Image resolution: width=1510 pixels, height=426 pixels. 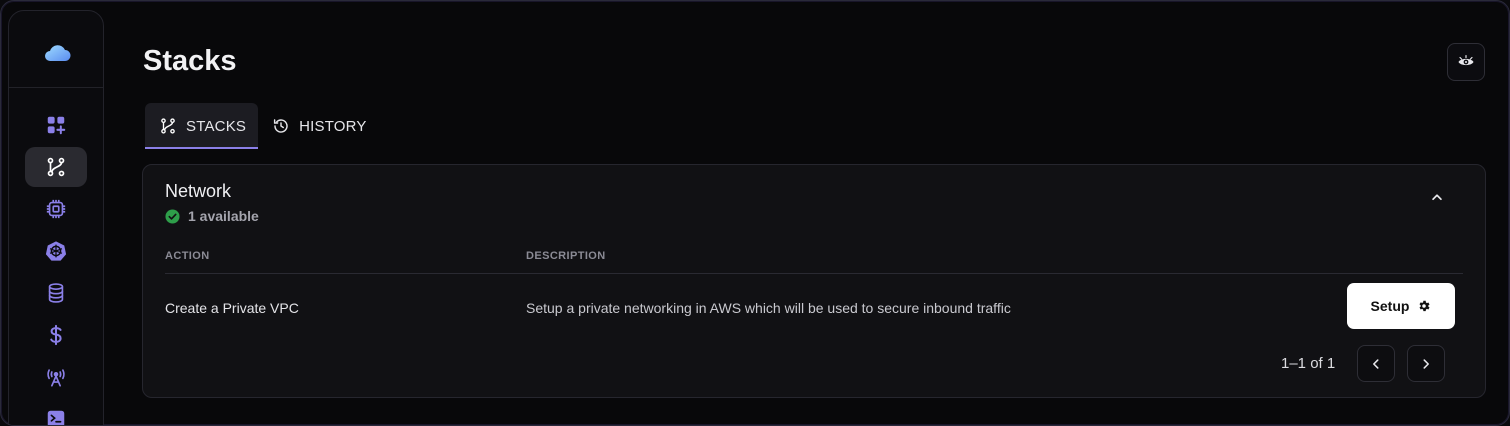 I want to click on previous-page-button, so click(x=1376, y=363).